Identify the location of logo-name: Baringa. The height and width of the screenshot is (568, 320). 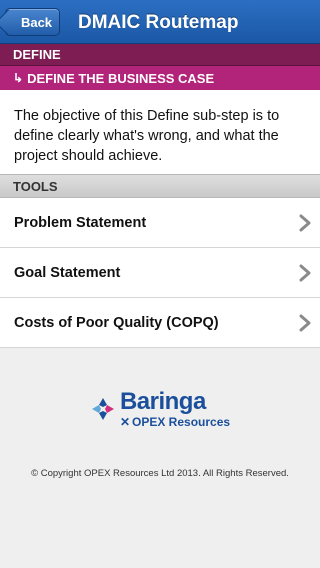
(162, 401).